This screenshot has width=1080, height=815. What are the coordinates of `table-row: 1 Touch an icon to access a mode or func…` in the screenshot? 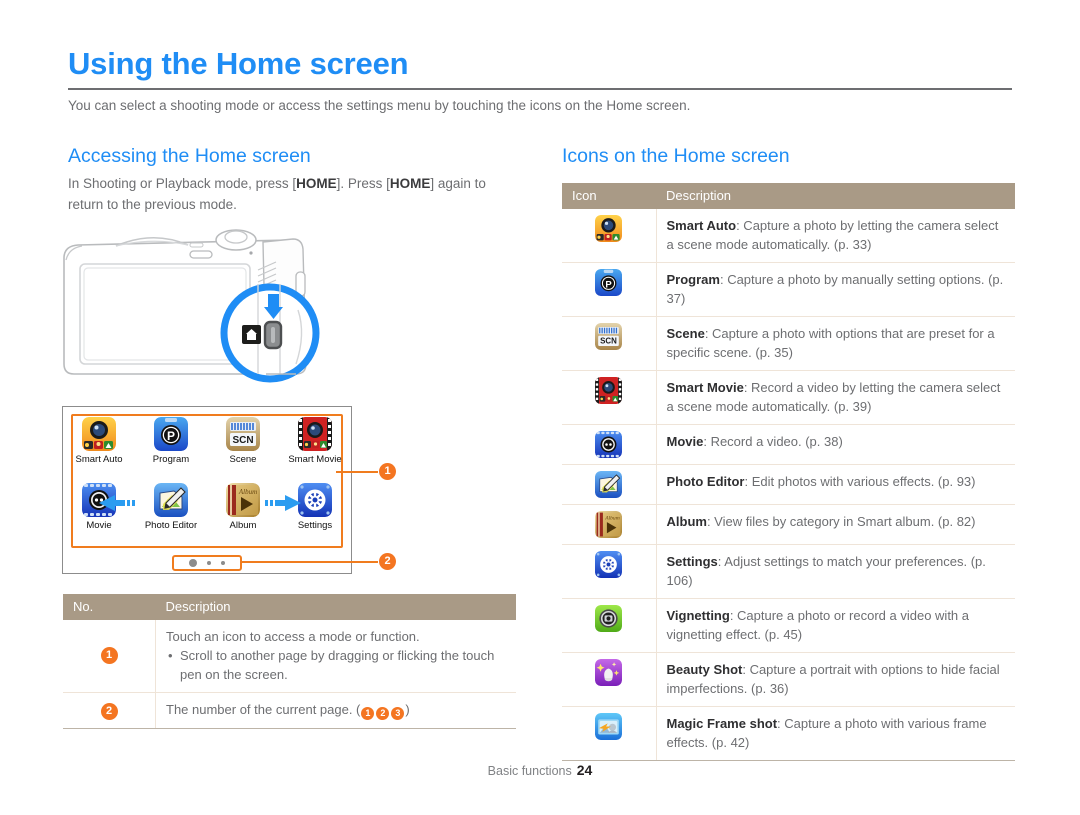 It's located at (289, 656).